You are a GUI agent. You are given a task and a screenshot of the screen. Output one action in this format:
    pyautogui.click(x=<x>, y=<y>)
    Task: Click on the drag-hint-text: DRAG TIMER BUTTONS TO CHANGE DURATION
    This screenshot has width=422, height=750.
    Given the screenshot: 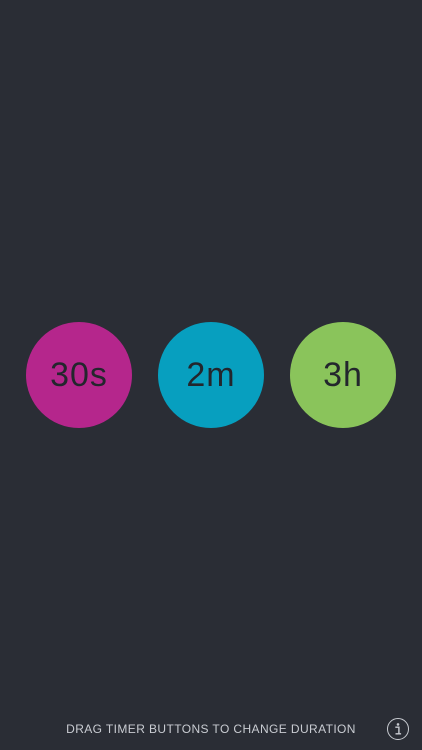 What is the action you would take?
    pyautogui.click(x=211, y=729)
    